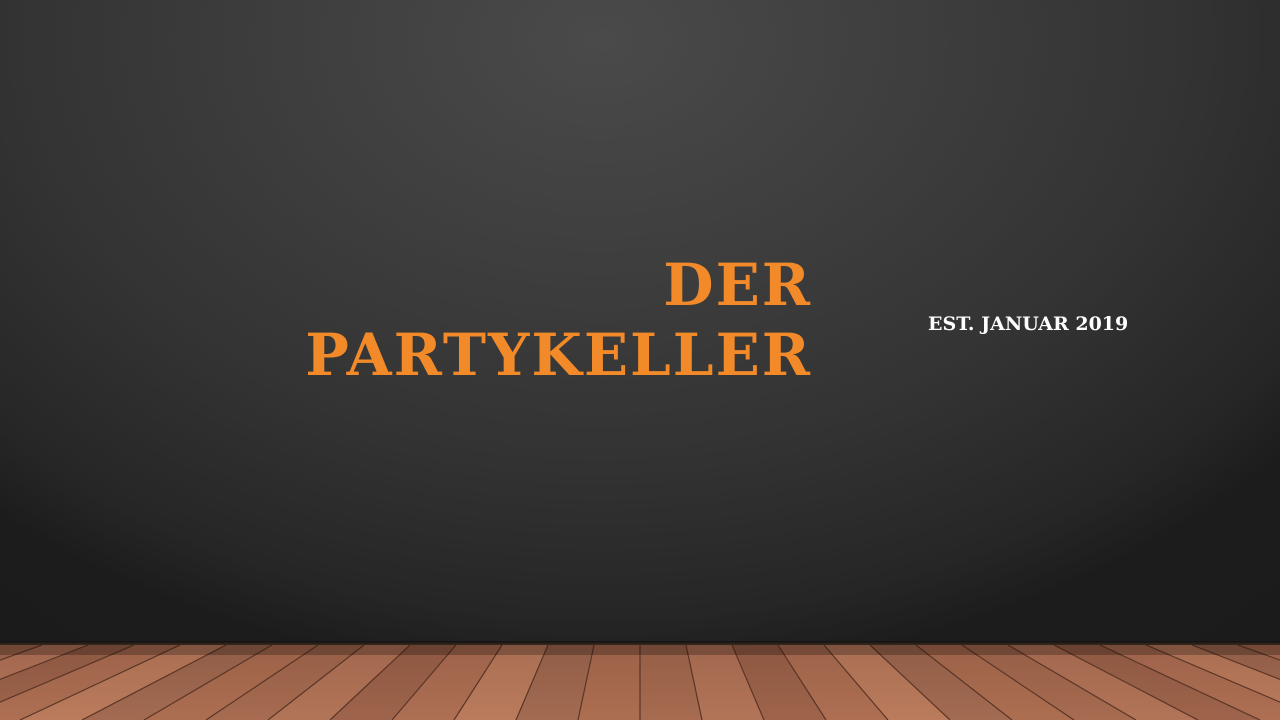 This screenshot has height=720, width=1280. Describe the element at coordinates (506, 320) in the screenshot. I see `slide-title: DER PARTYKELLER` at that location.